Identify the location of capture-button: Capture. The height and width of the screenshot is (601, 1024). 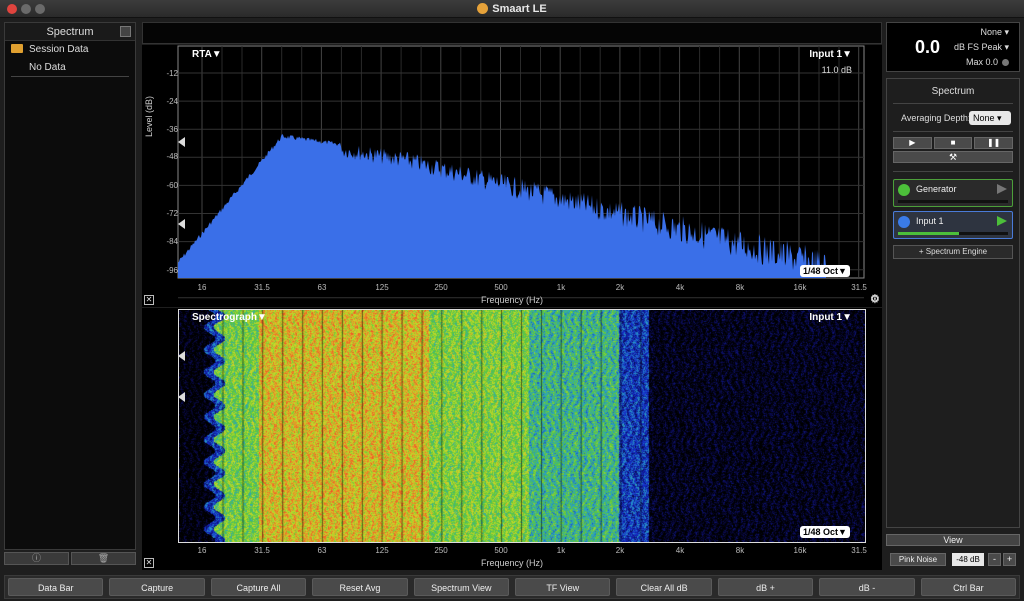
(157, 587).